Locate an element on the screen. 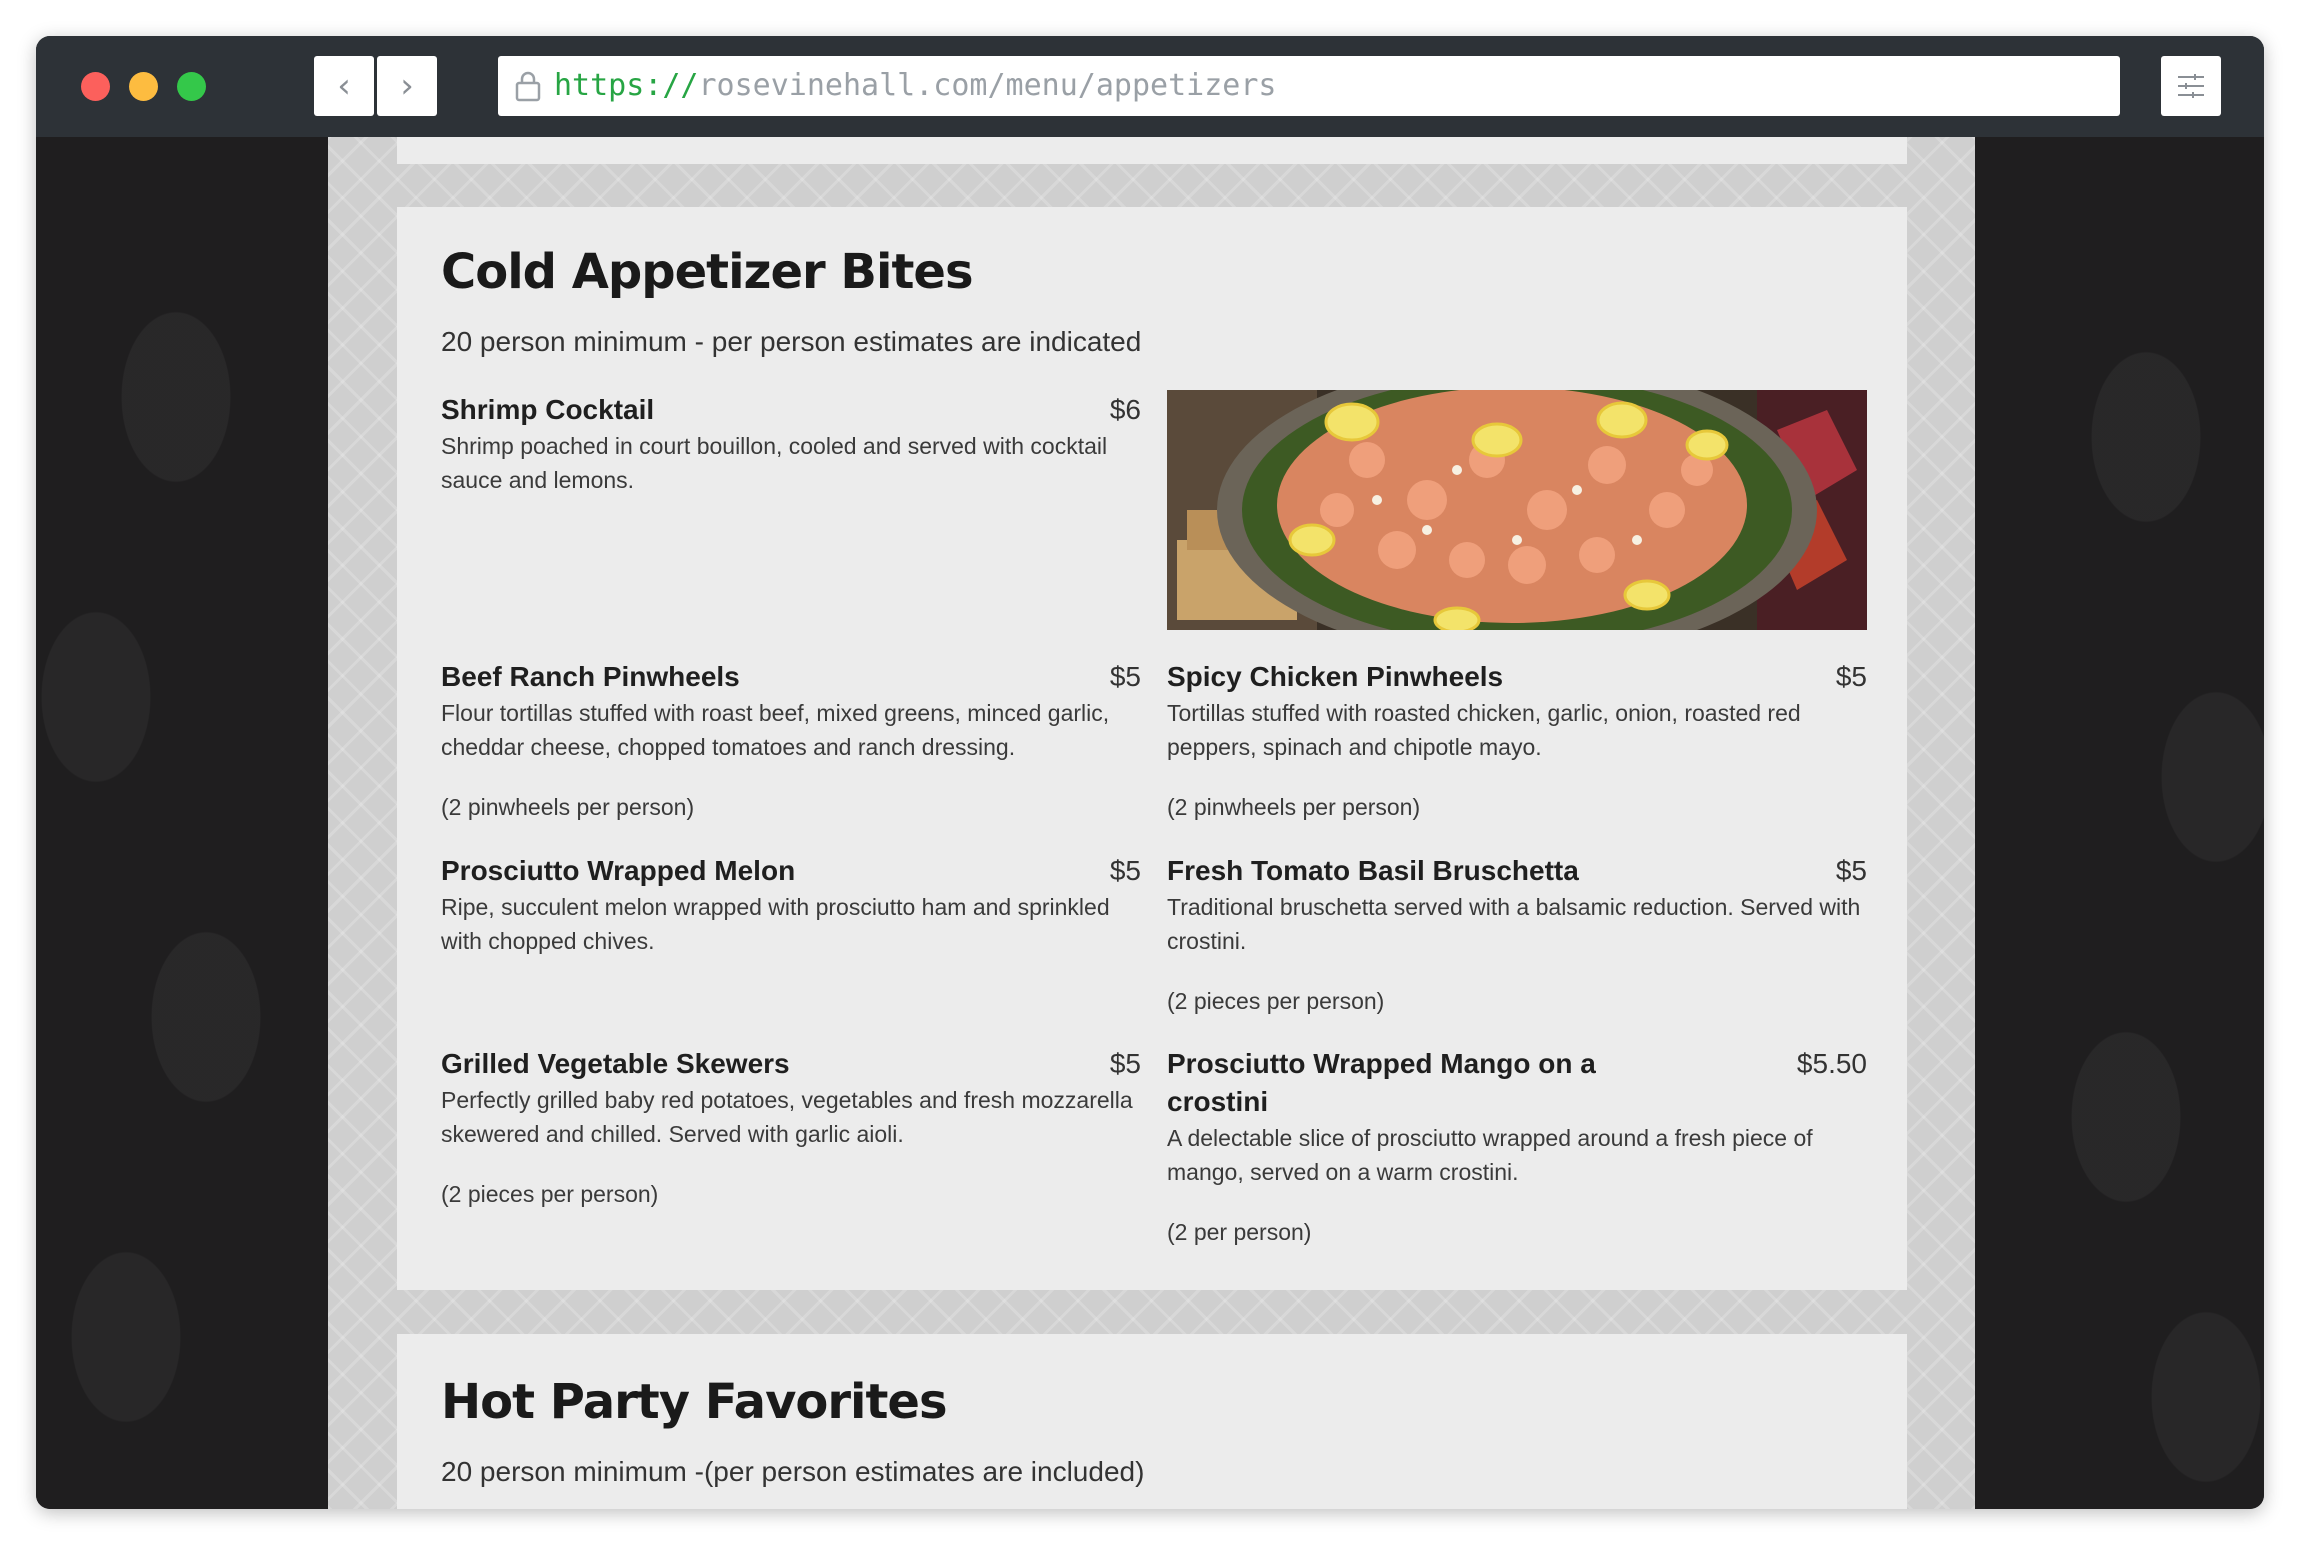 Image resolution: width=2300 pixels, height=1543 pixels. item-name: Prosciutto Wrapped Mango on a crostini is located at coordinates (1381, 1082).